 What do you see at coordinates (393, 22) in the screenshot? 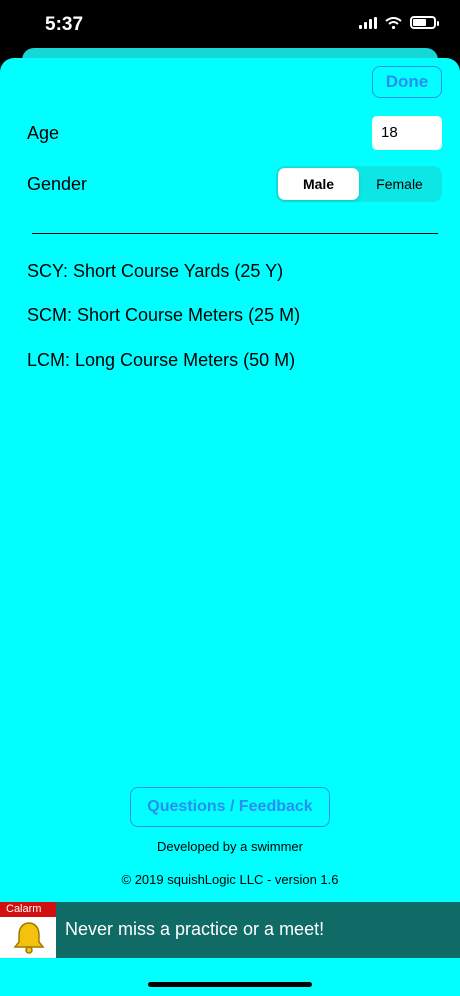
I see `wifi-icon` at bounding box center [393, 22].